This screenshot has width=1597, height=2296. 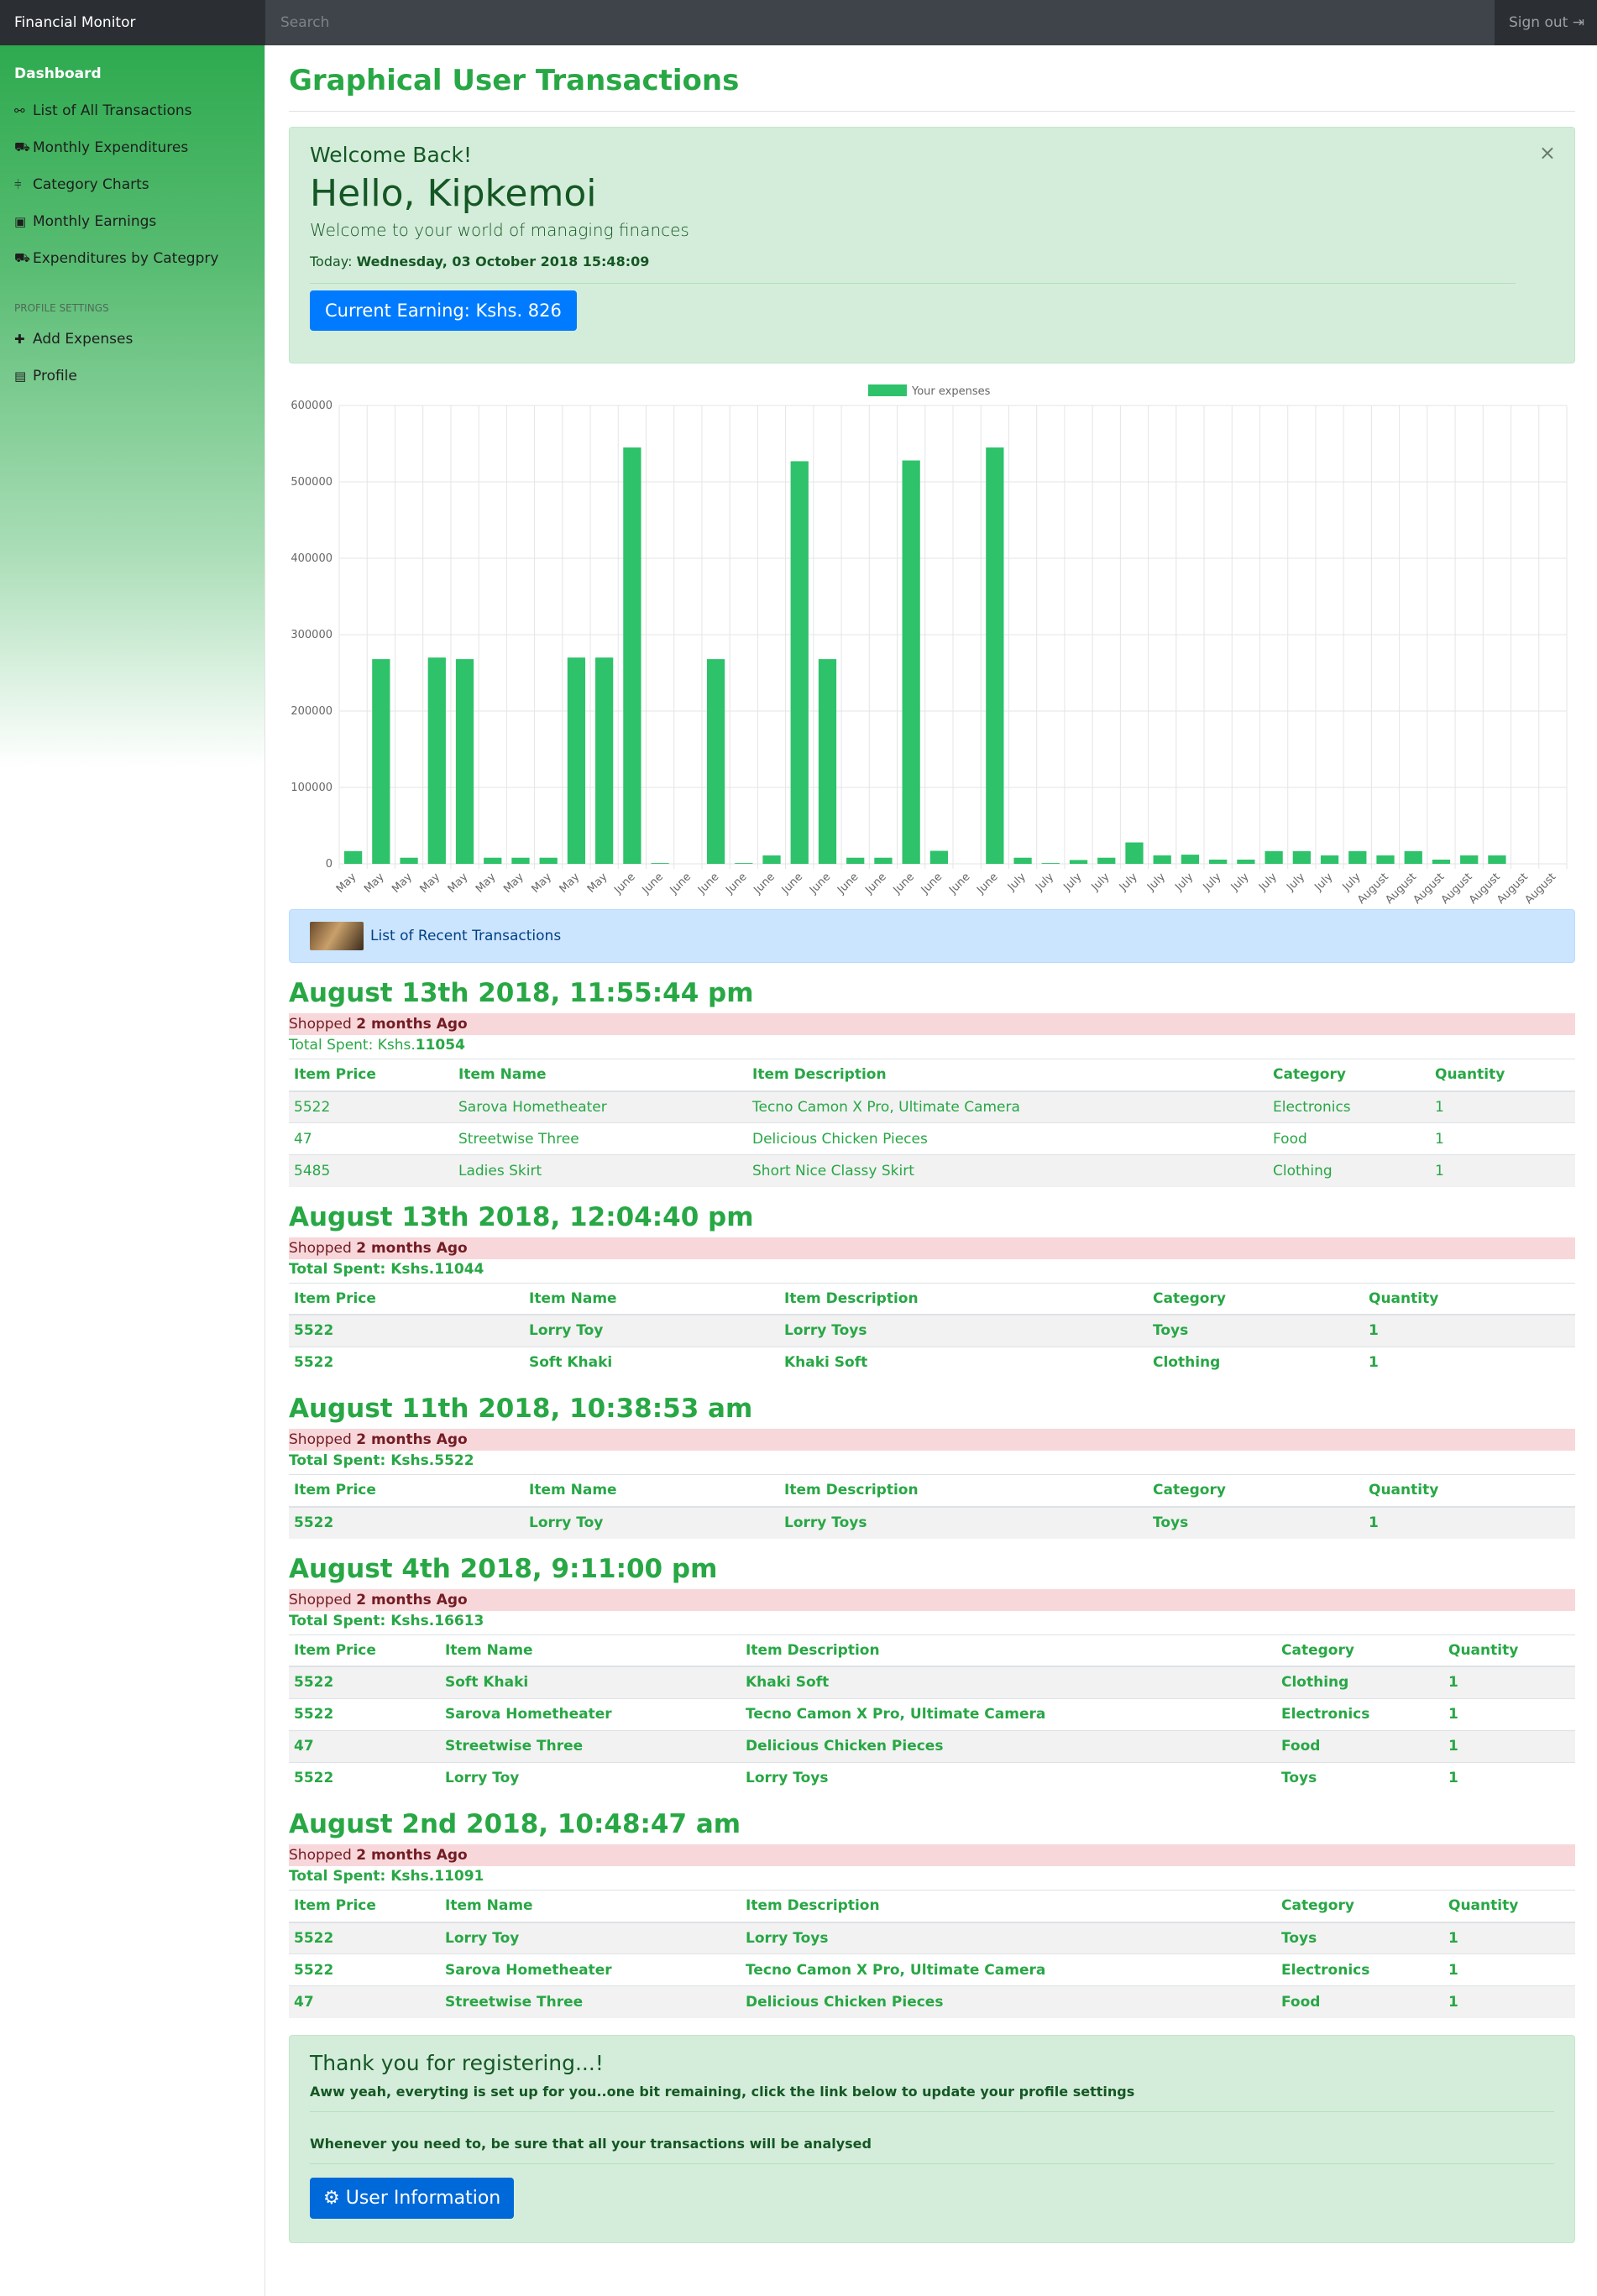 What do you see at coordinates (521, 993) in the screenshot?
I see `transaction-date: August 13th 2018, 11:55:44 pm` at bounding box center [521, 993].